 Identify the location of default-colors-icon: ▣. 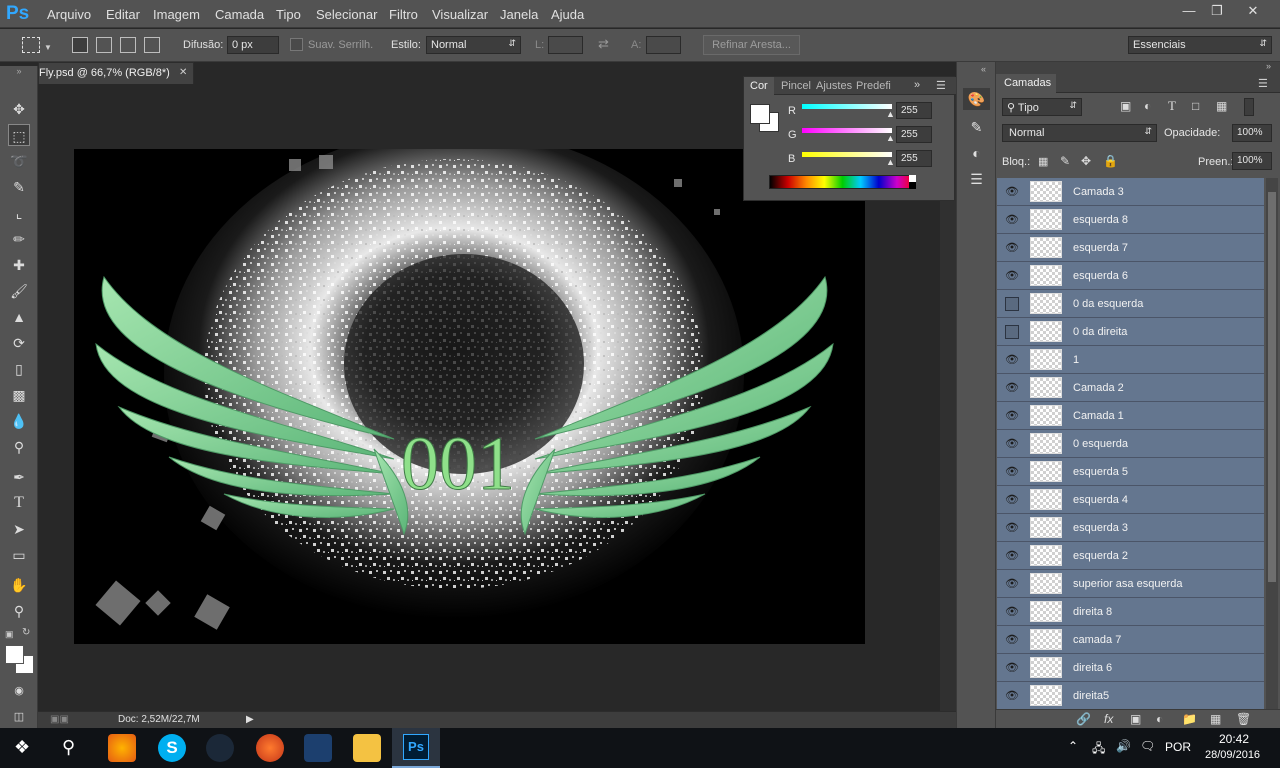
(9, 634).